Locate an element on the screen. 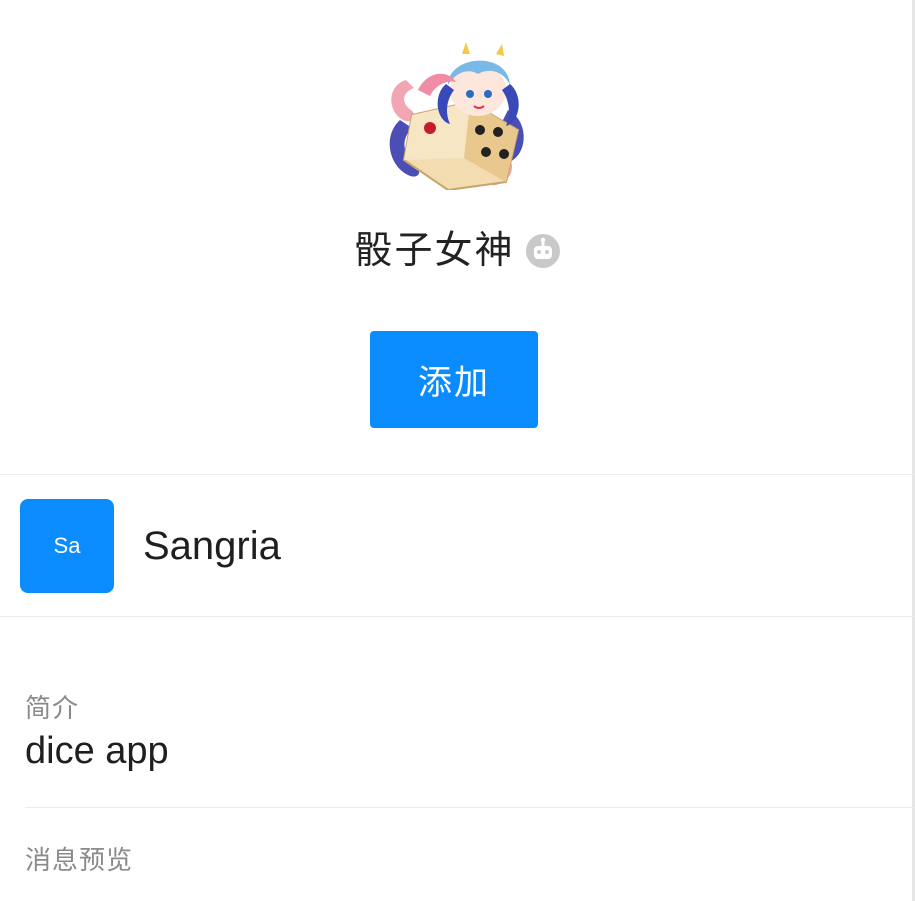 Image resolution: width=915 pixels, height=901 pixels. message-preview-label: 消息预览 is located at coordinates (79, 861).